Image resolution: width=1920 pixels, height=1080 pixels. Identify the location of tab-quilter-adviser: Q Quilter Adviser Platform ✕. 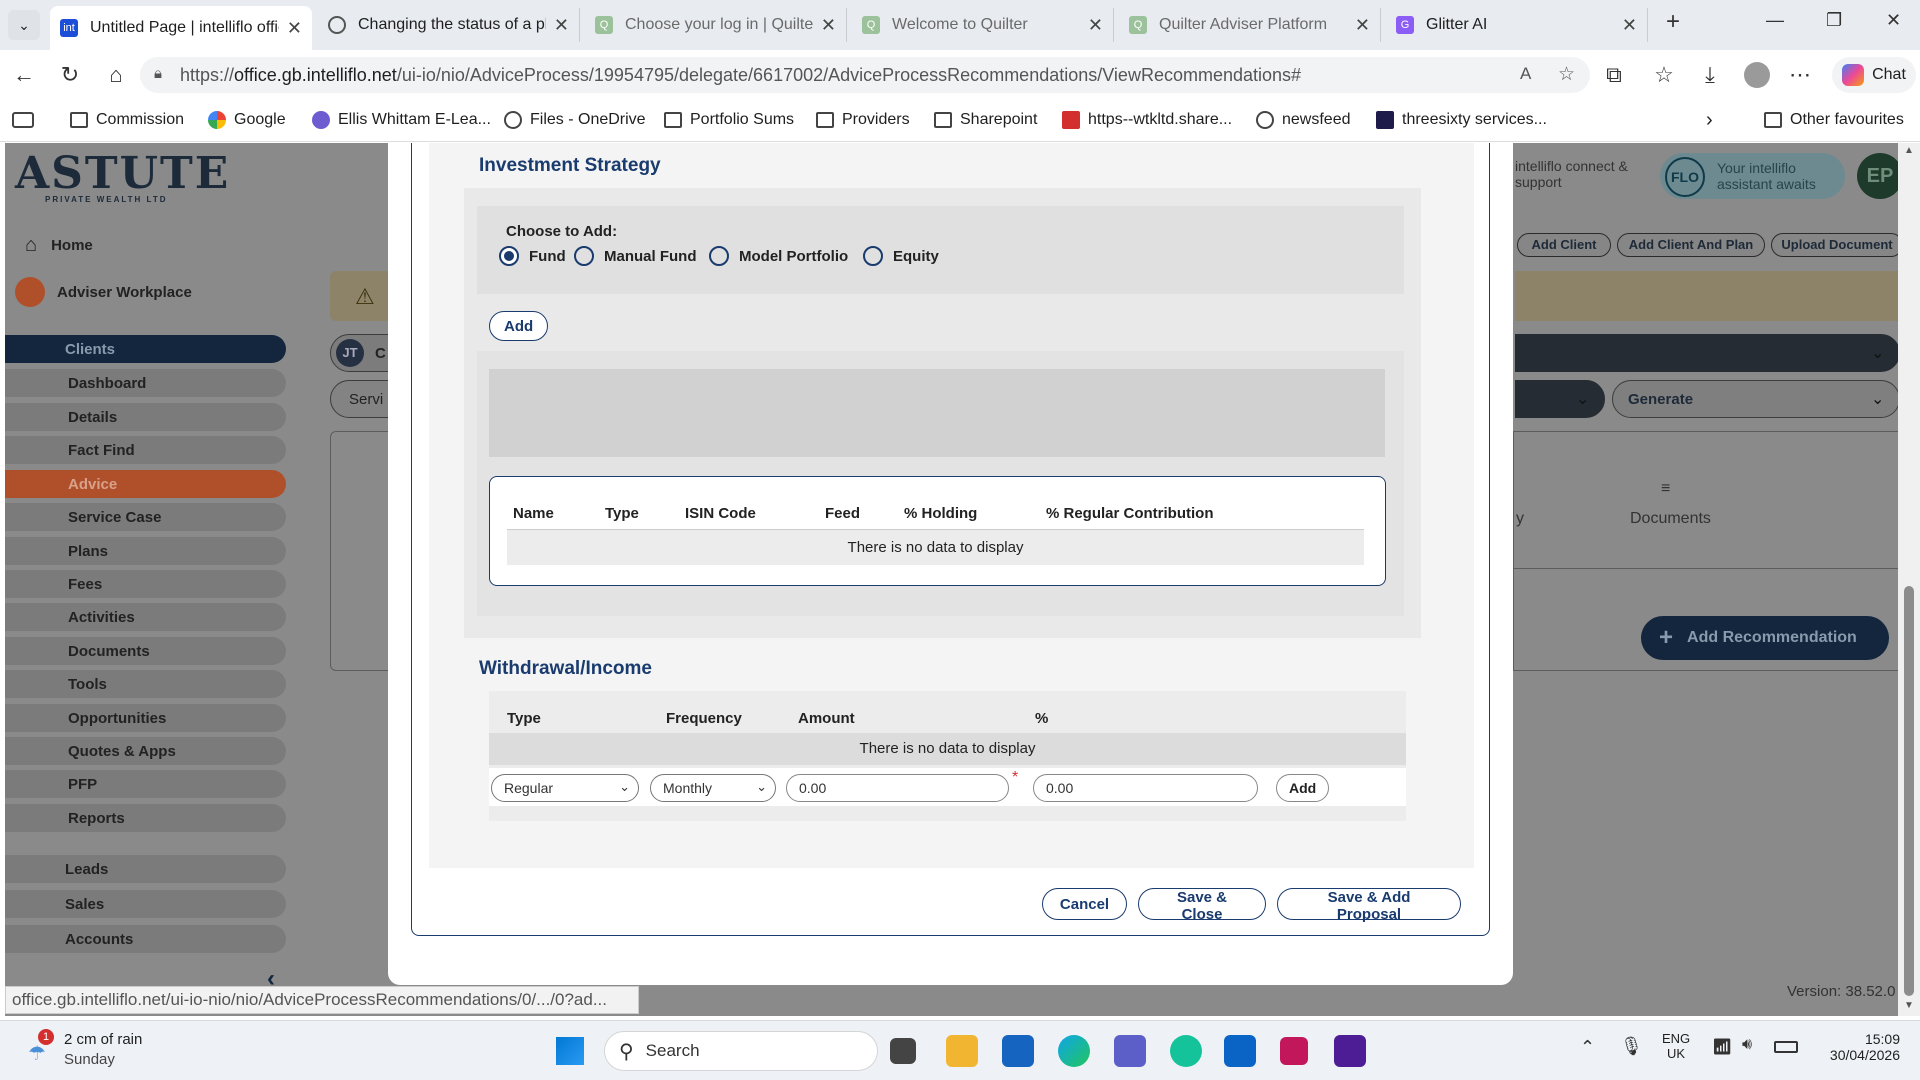
(1250, 25).